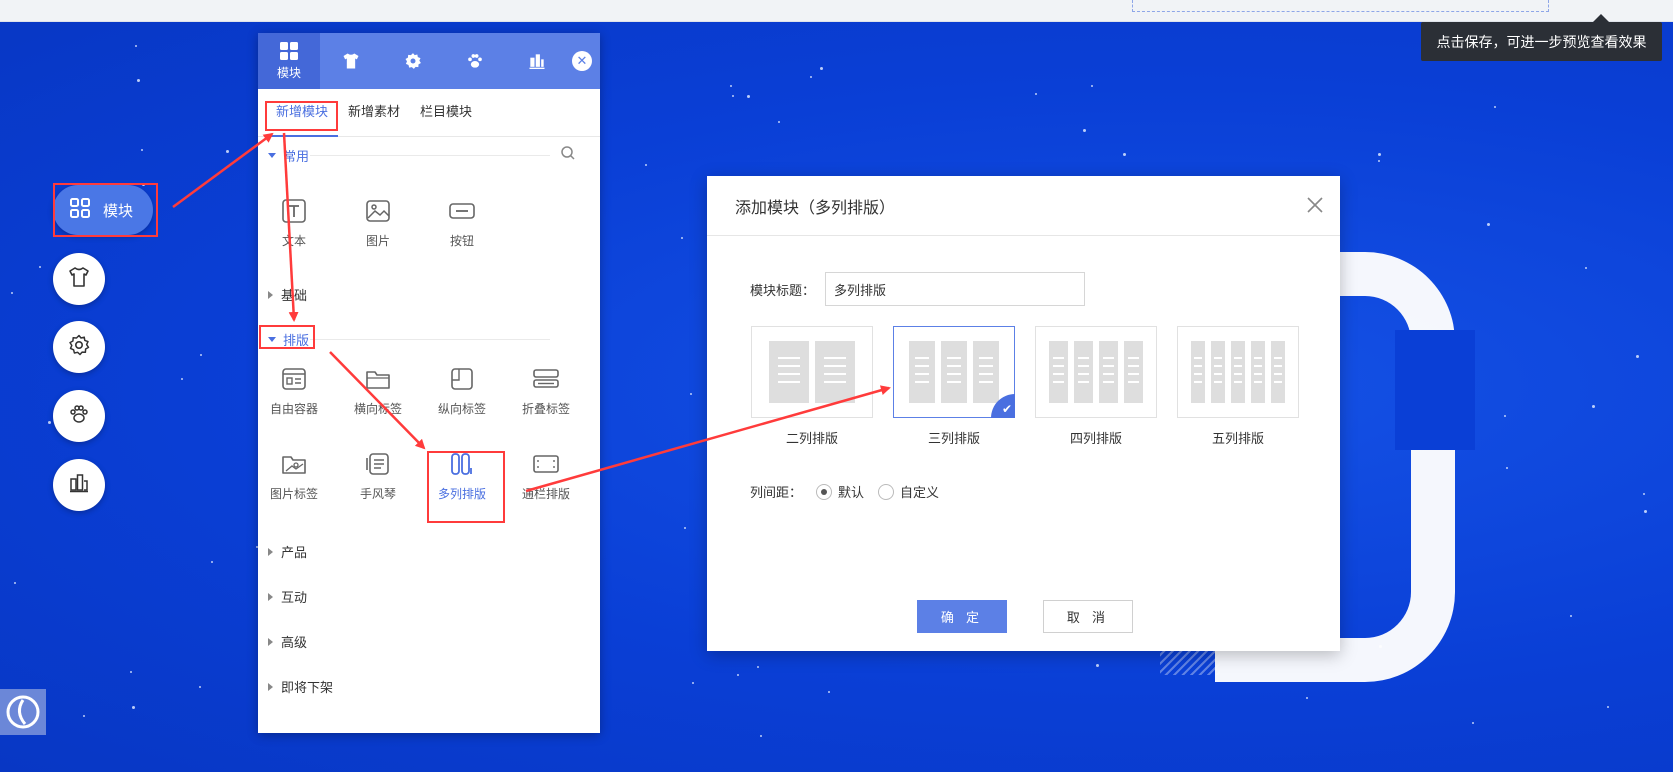  What do you see at coordinates (851, 493) in the screenshot?
I see `gap-default-label: 默认` at bounding box center [851, 493].